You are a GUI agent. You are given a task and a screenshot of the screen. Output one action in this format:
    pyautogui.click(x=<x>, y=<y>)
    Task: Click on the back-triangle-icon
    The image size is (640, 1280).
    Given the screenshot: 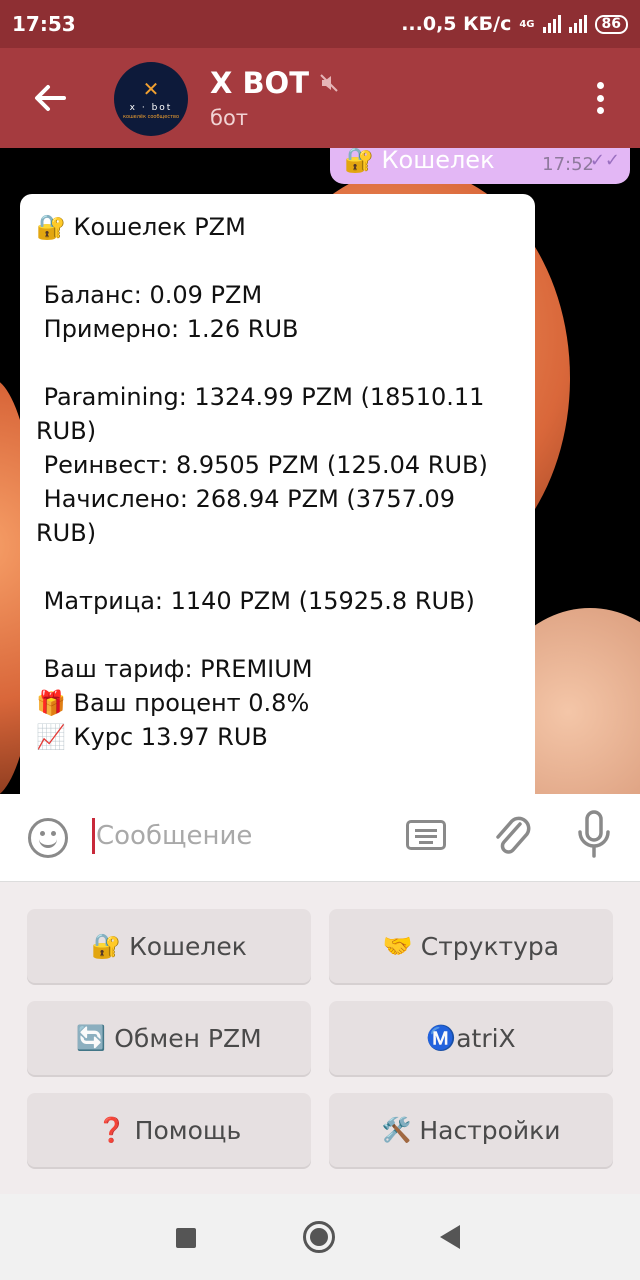 What is the action you would take?
    pyautogui.click(x=450, y=1237)
    